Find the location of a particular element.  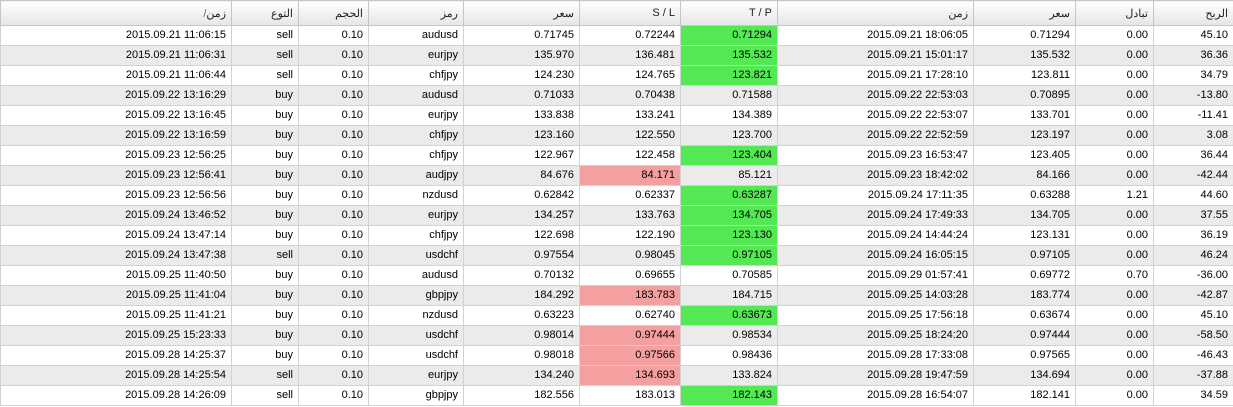

open-time-cell: 2015.09.21 11:06:31 is located at coordinates (116, 55).